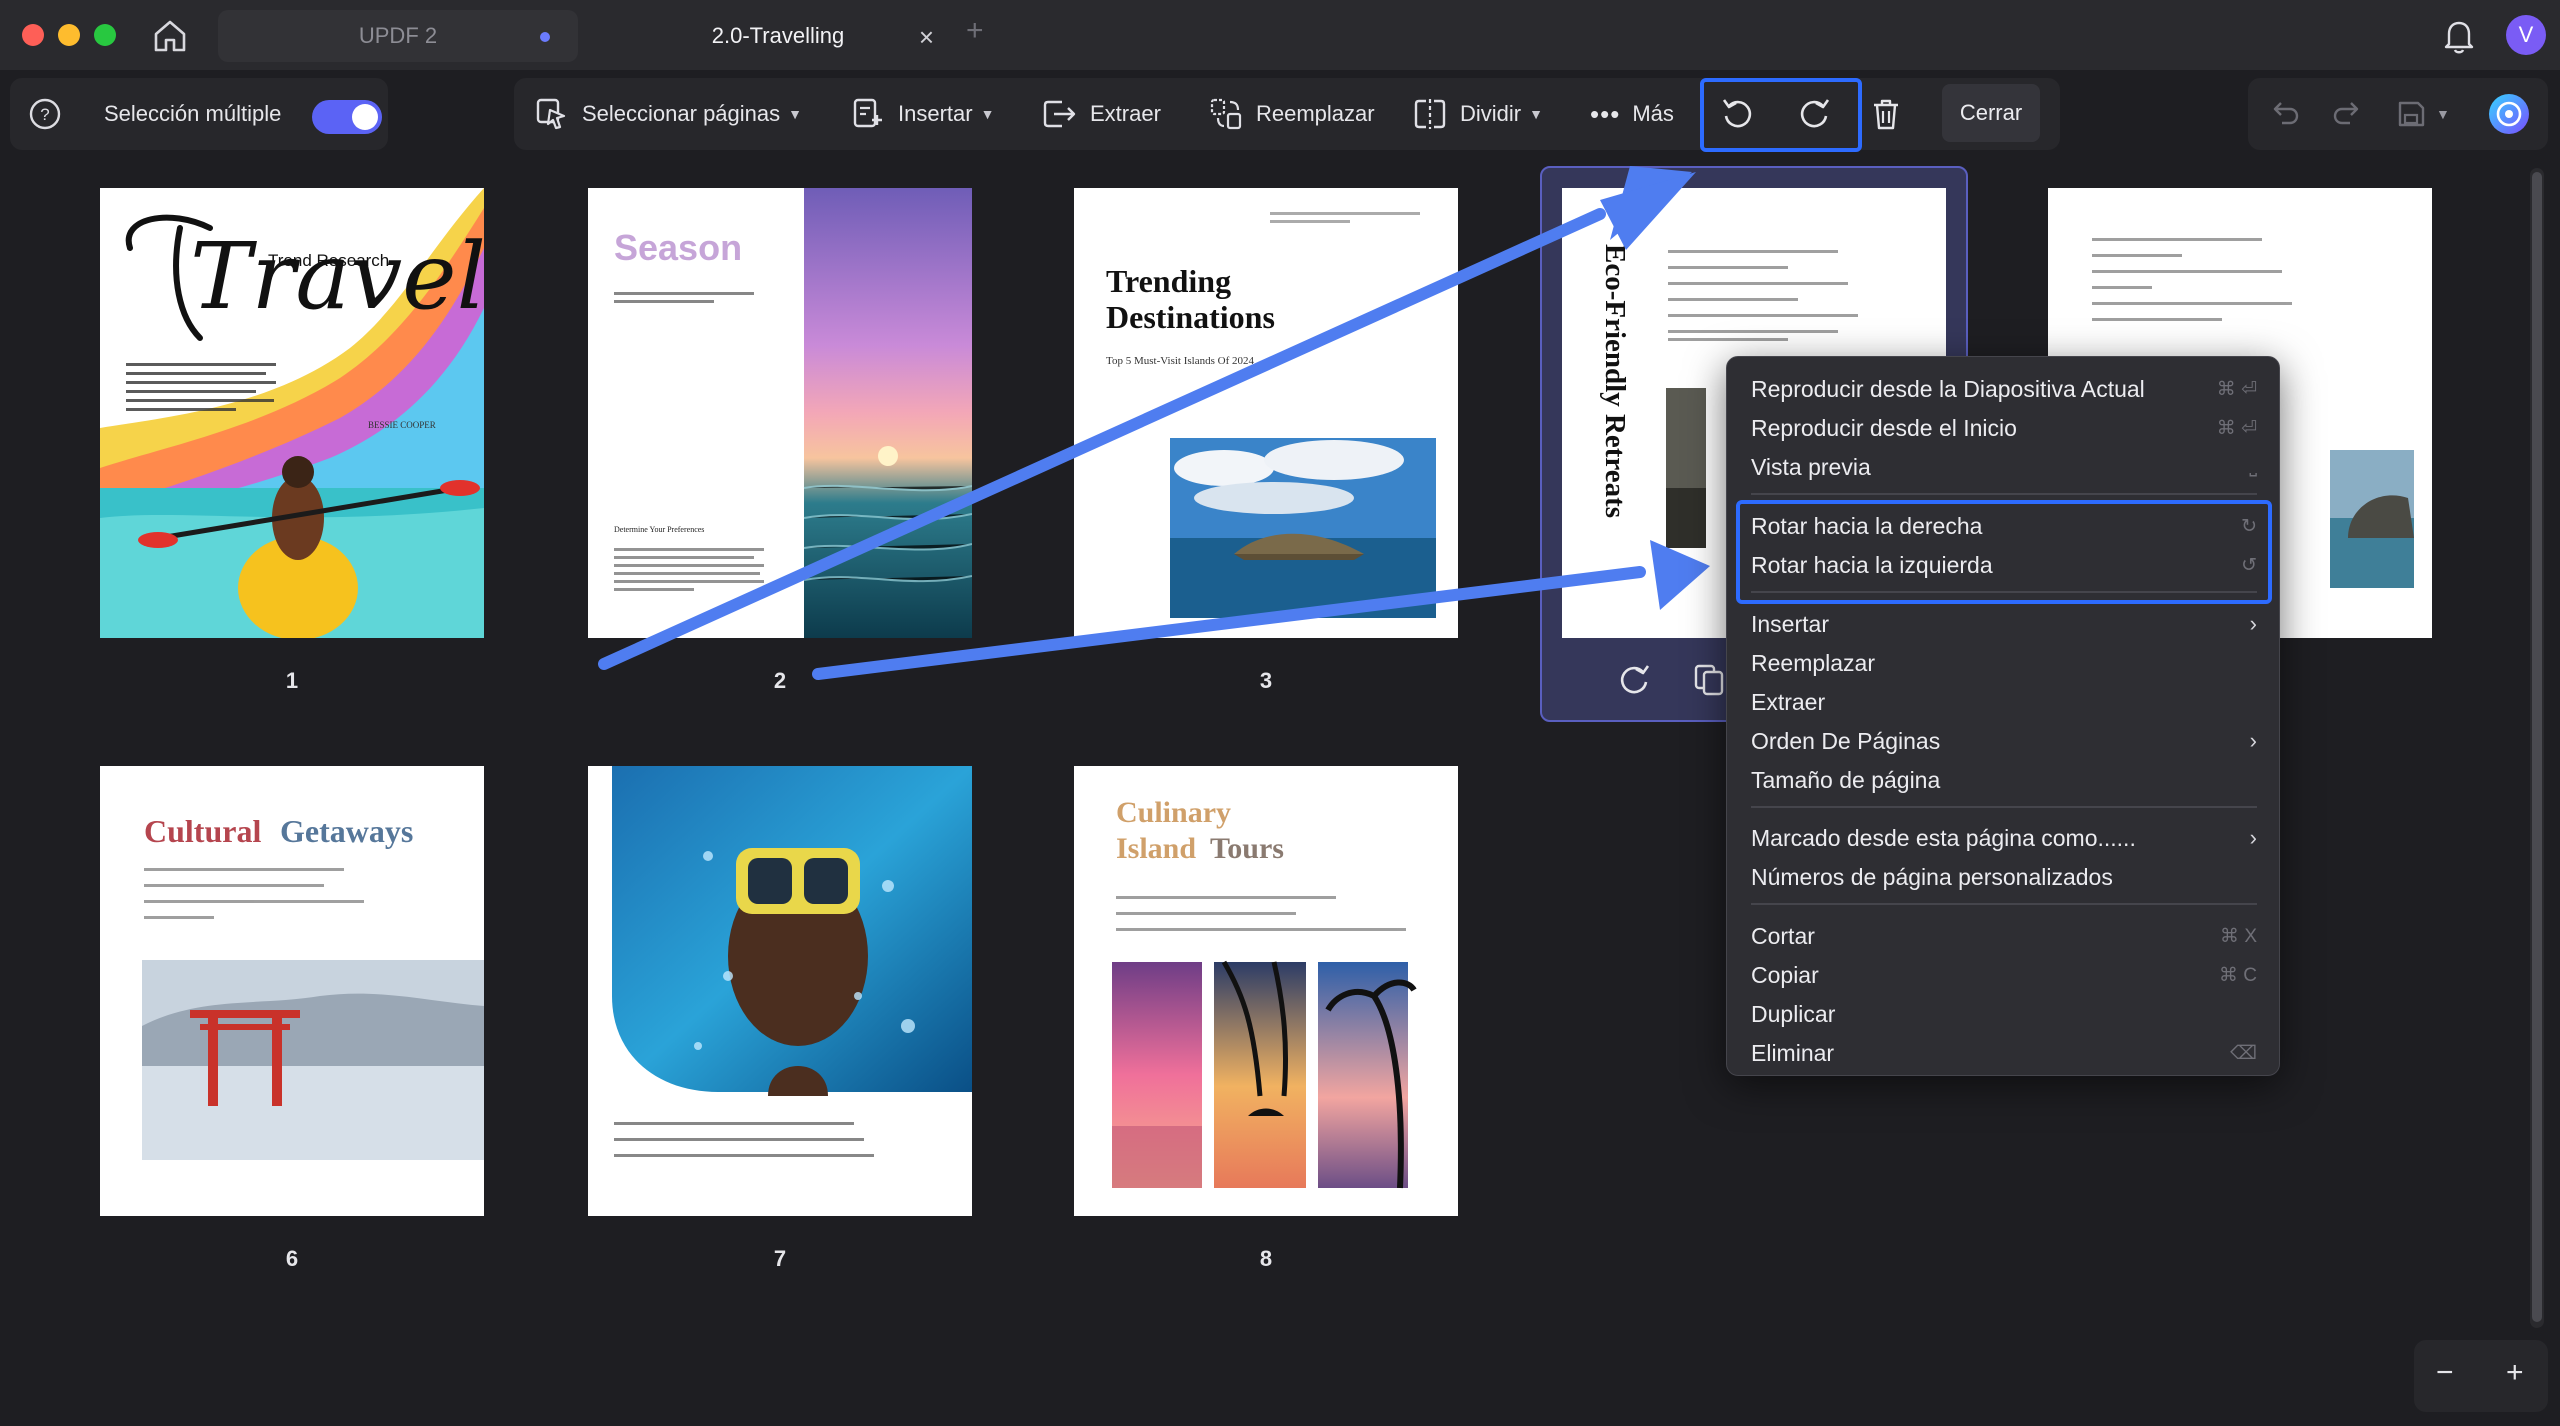 The image size is (2560, 1426). I want to click on delete-key-icon: ⌫, so click(2243, 1053).